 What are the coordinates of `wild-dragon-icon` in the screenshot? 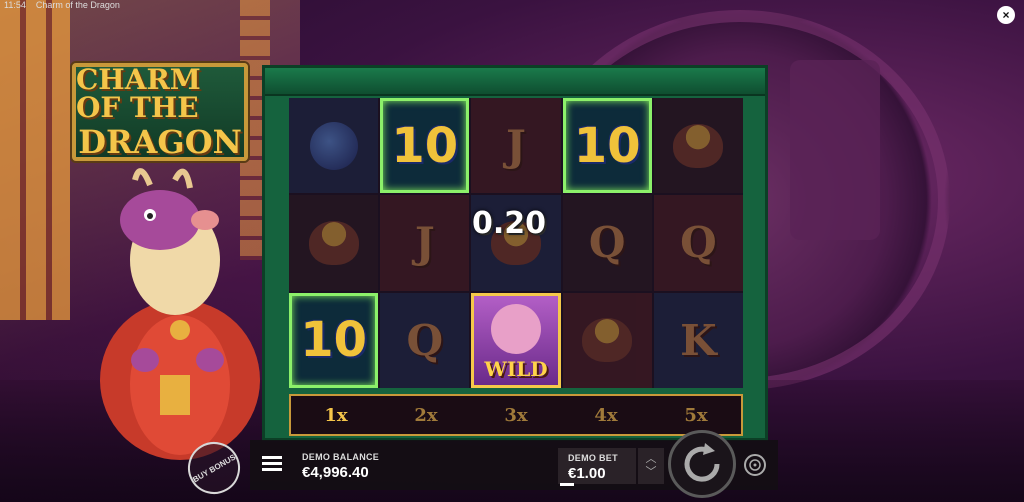 It's located at (515, 328).